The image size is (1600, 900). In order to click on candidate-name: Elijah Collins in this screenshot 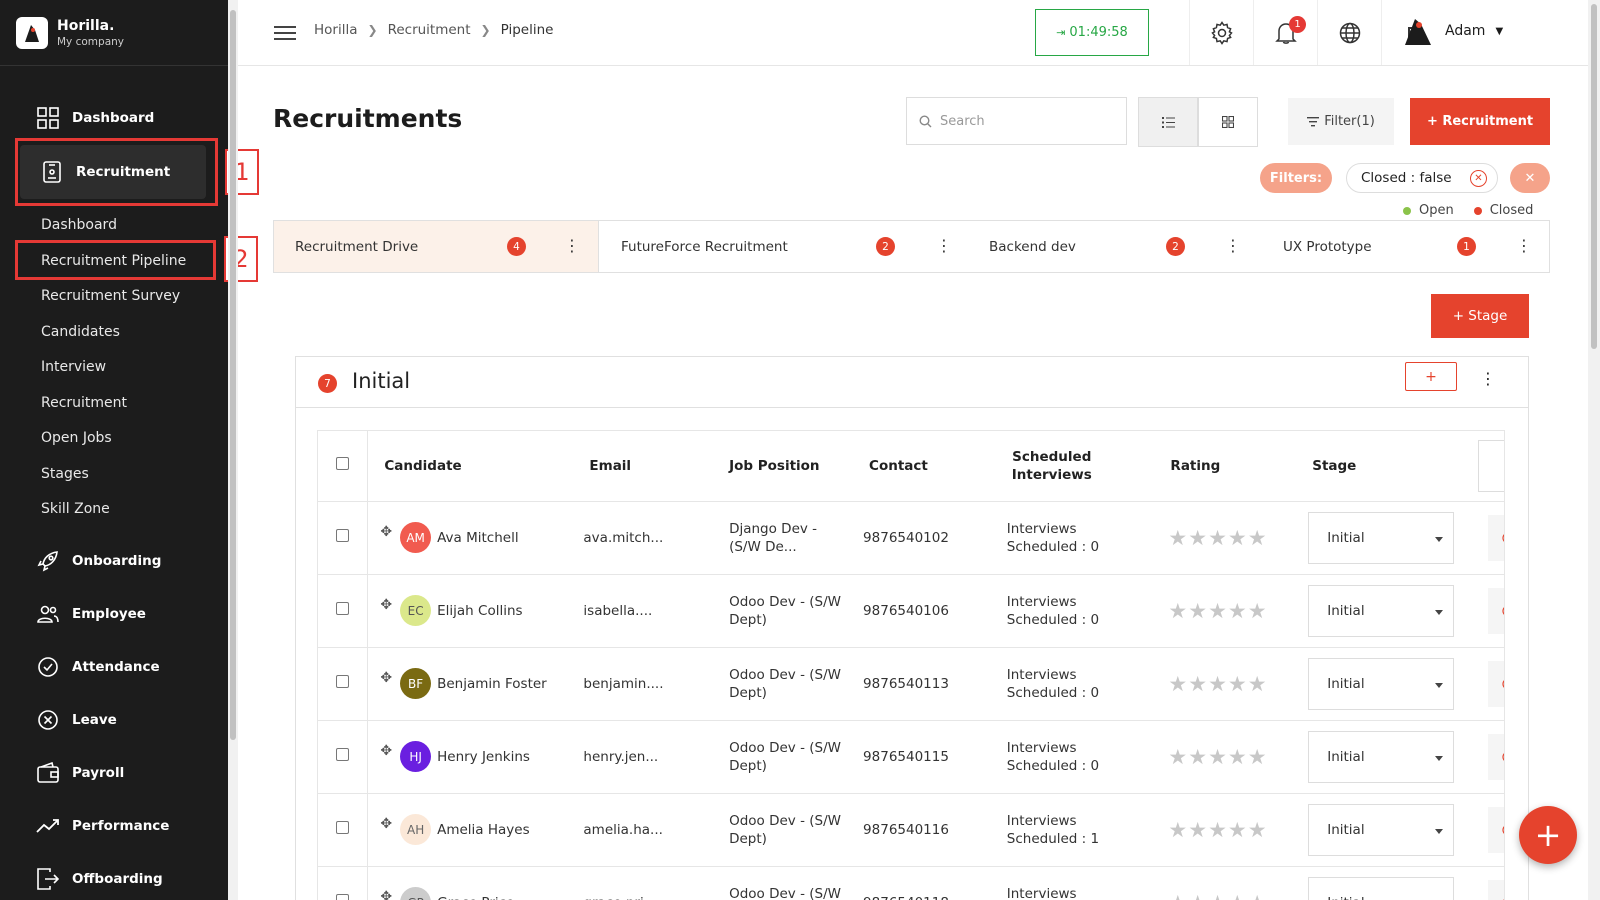, I will do `click(479, 611)`.